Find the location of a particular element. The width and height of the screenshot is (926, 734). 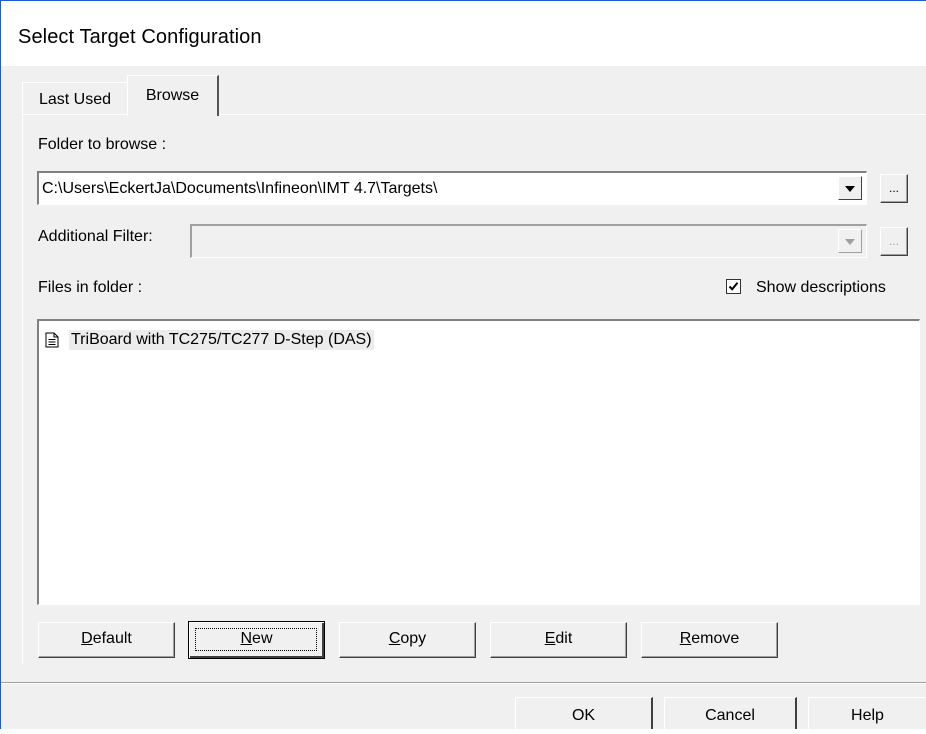

list-item: TriBoard with TC275/TC277 D-Step (DAS) is located at coordinates (209, 340).